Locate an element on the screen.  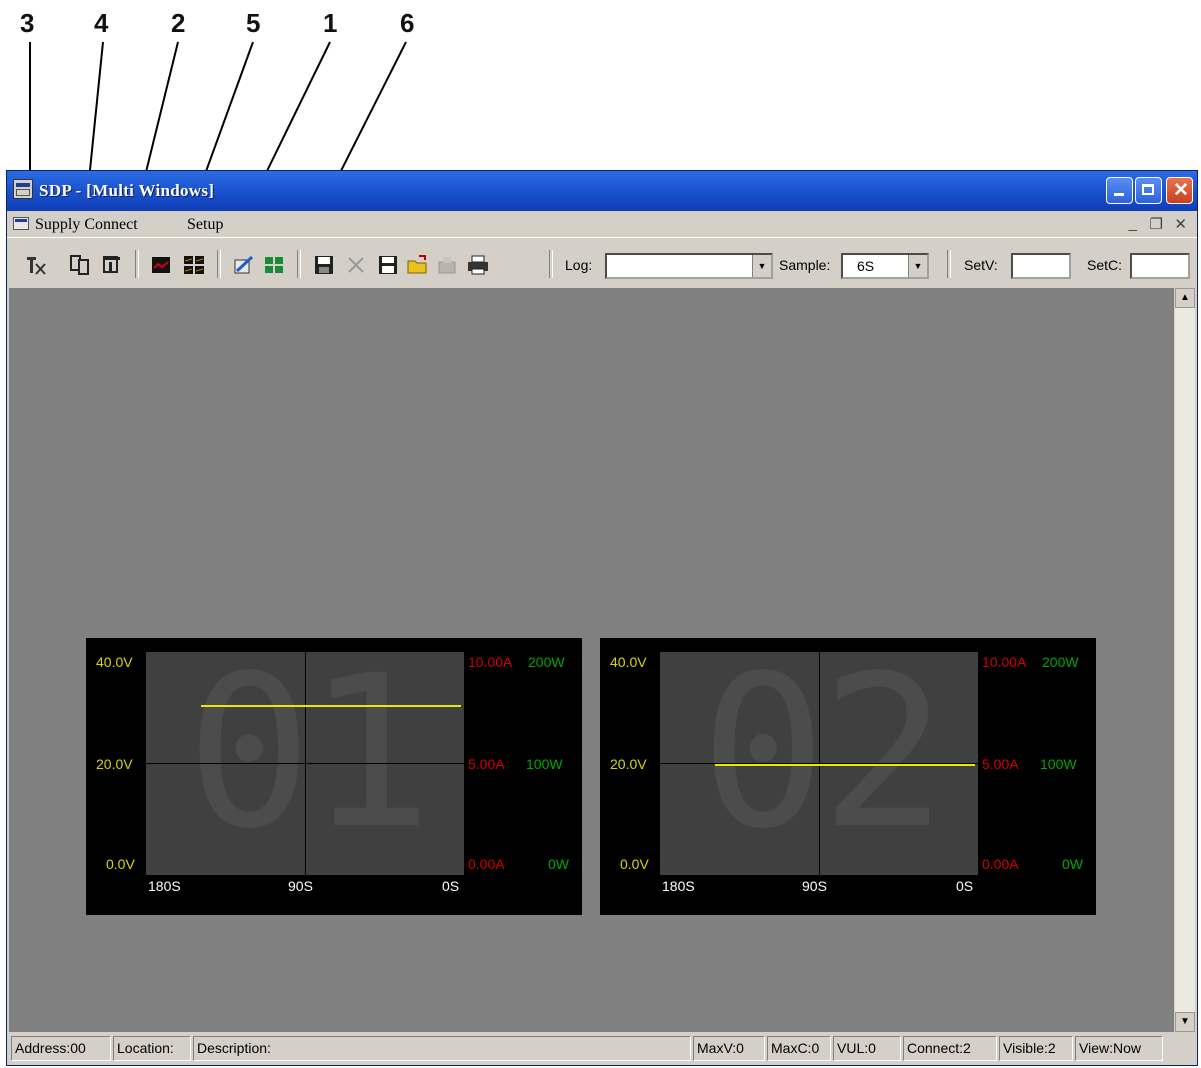
disconnect-icon is located at coordinates (112, 265).